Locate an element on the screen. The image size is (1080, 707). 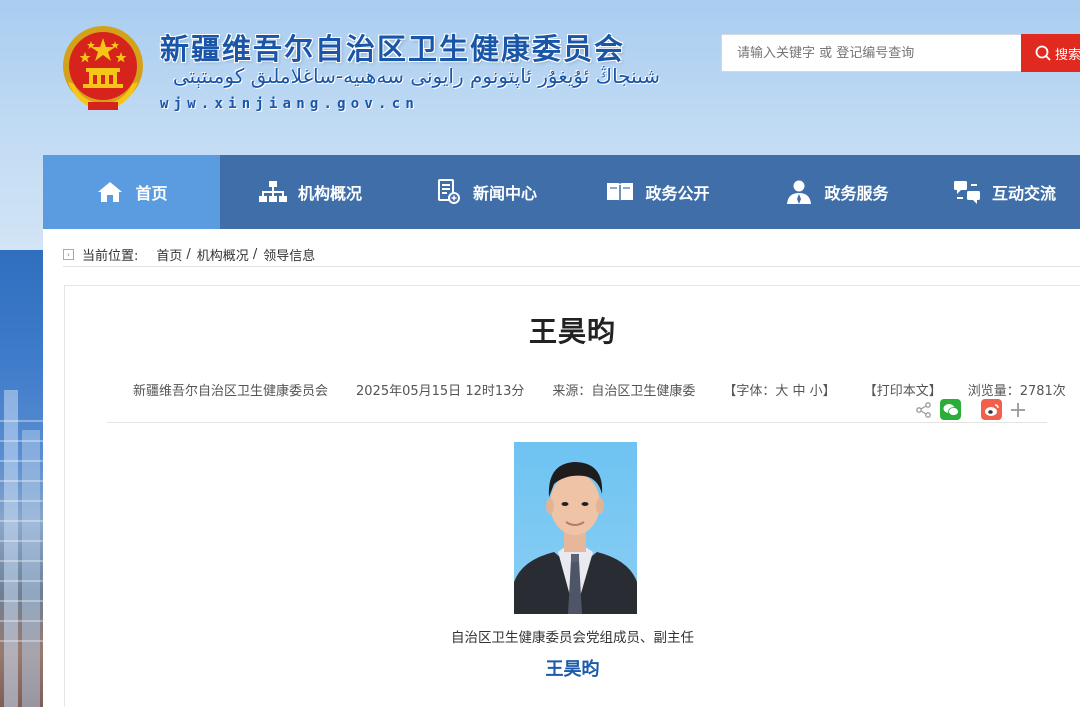
search-button-label: 搜索 is located at coordinates (1067, 55).